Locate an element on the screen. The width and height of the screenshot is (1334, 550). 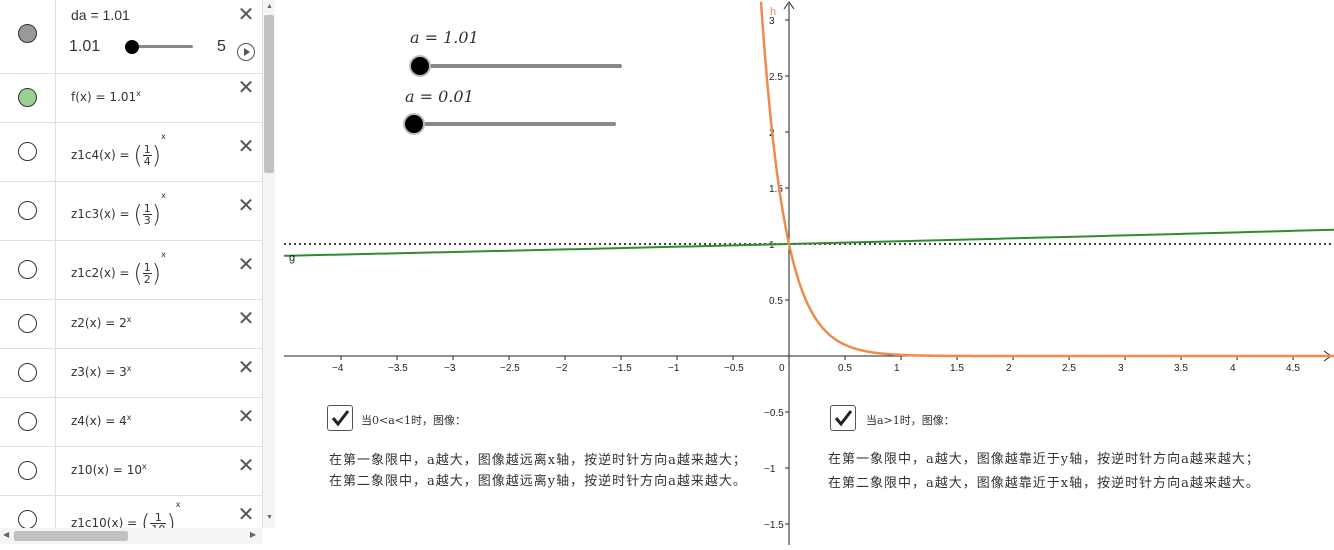
function-name: z1c4(x) is located at coordinates (93, 154).